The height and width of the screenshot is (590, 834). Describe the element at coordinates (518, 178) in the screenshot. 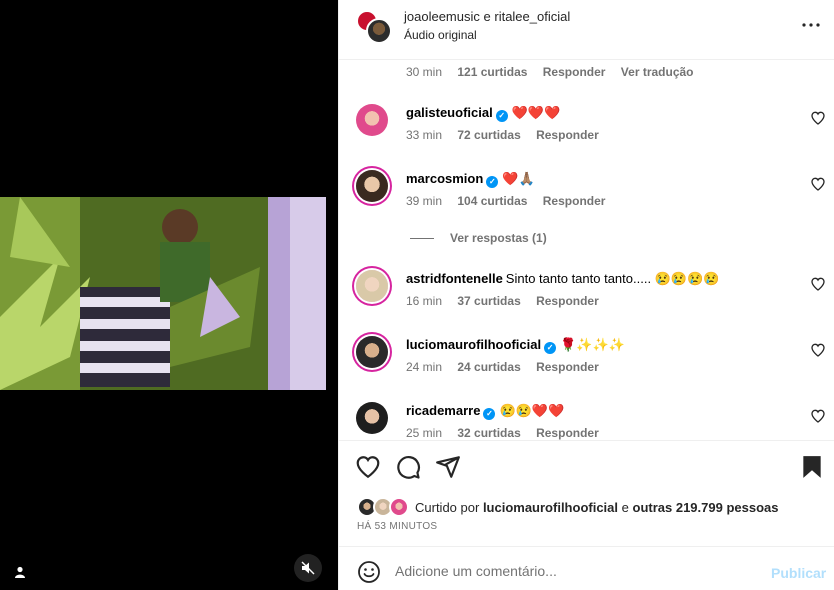

I see `comment-text: ❤️🙏🏽` at that location.